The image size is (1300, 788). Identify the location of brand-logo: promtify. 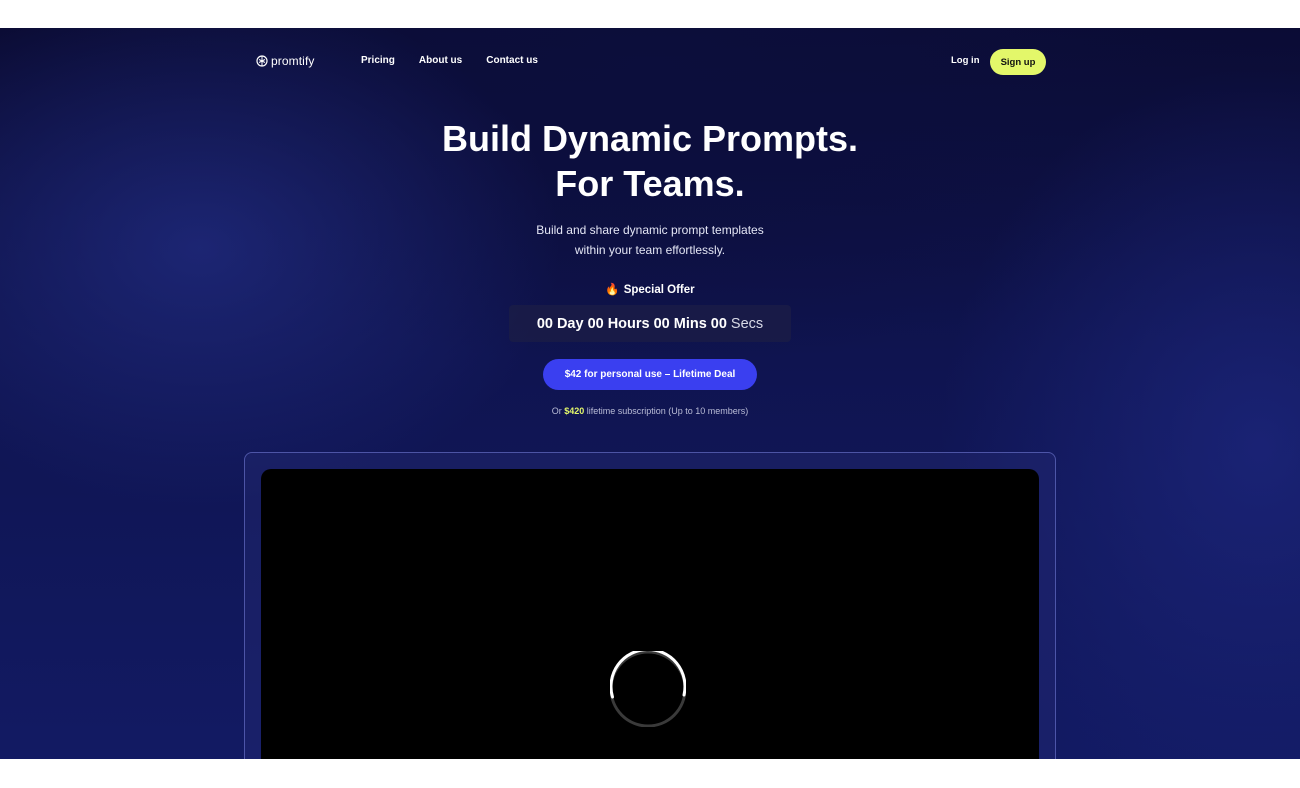
(285, 61).